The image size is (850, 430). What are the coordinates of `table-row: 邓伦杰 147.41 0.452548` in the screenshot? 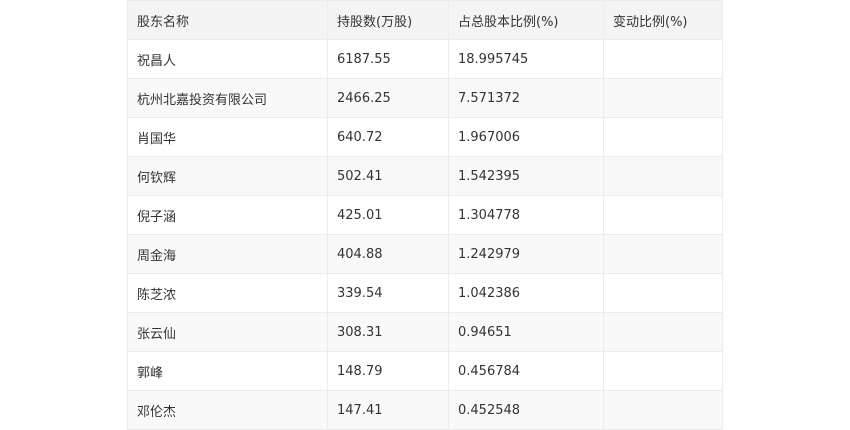 It's located at (425, 410).